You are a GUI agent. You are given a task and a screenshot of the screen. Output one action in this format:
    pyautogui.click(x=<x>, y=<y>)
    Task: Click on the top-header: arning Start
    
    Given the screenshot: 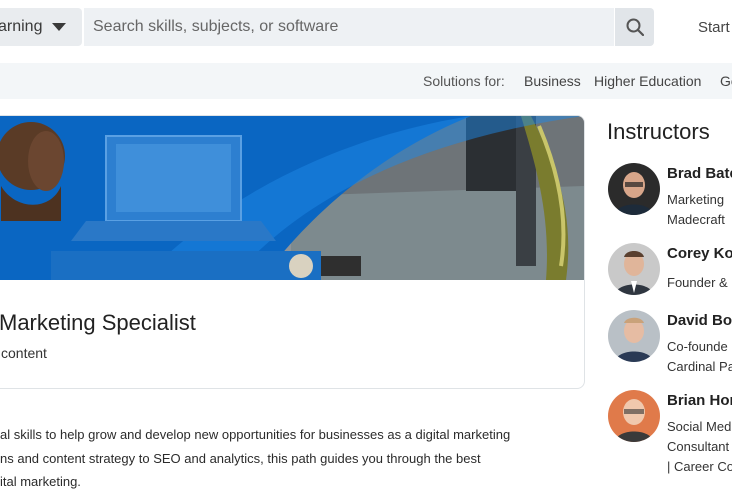 What is the action you would take?
    pyautogui.click(x=366, y=28)
    